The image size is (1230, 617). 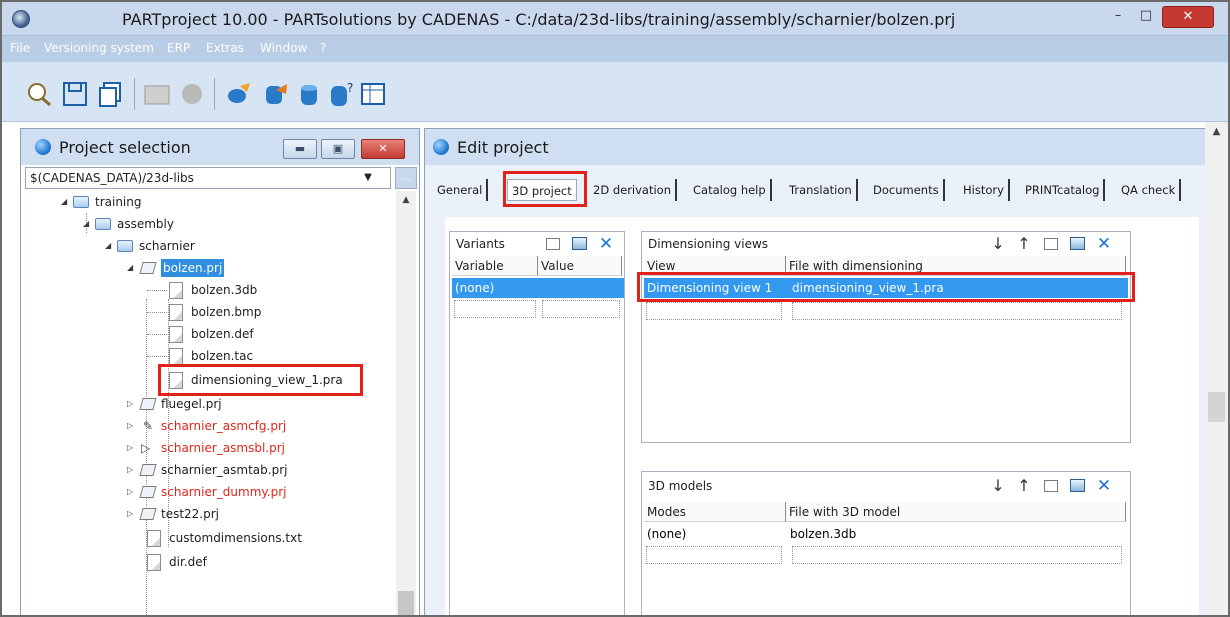 What do you see at coordinates (1216, 368) in the screenshot?
I see `main-scrollbar: ▲` at bounding box center [1216, 368].